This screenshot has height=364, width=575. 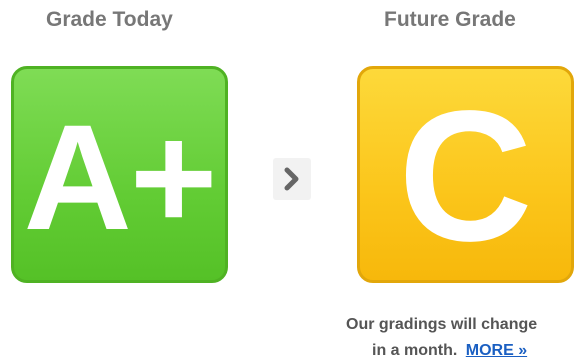 I want to click on grade-today-title: Grade Today, so click(x=109, y=19).